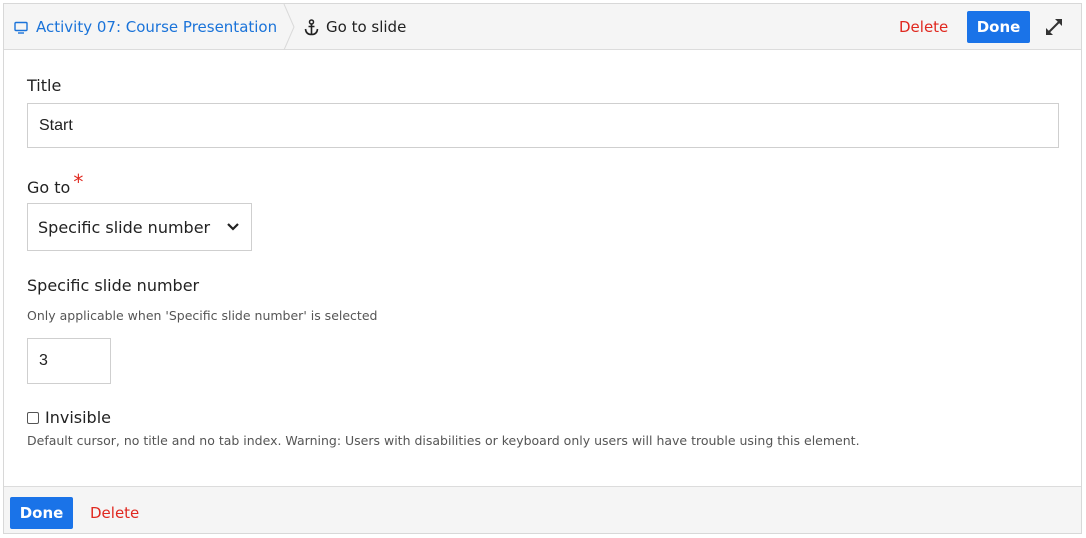 The image size is (1086, 538). I want to click on breadcrumb-current-label: Go to slide, so click(366, 27).